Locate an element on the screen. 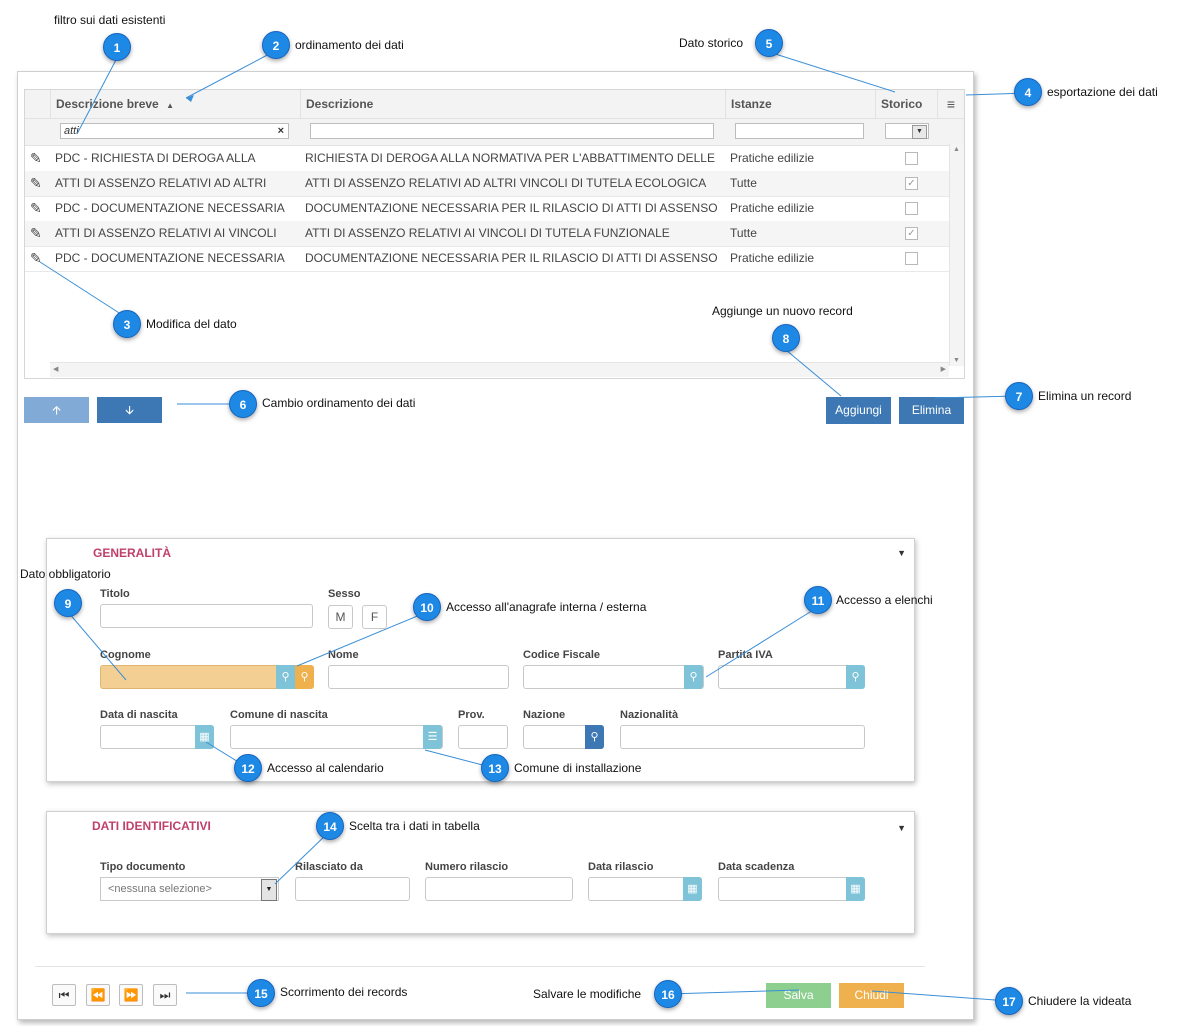 This screenshot has width=1183, height=1026. callout-badge: 10 is located at coordinates (427, 607).